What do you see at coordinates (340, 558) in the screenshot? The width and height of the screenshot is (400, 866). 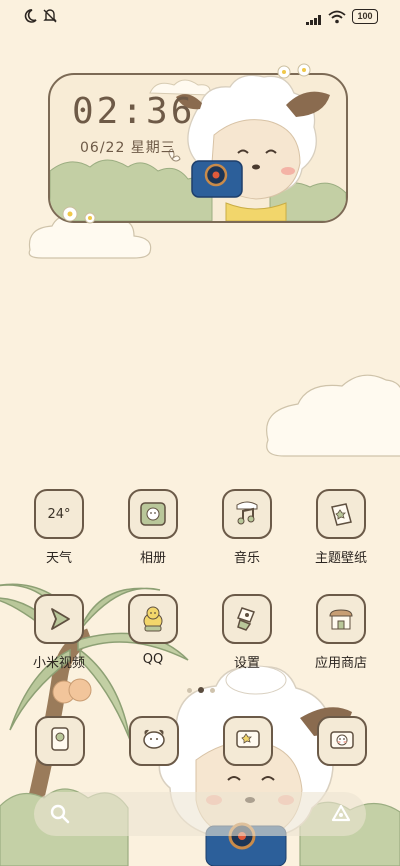 I see `app-label: 主题壁纸` at bounding box center [340, 558].